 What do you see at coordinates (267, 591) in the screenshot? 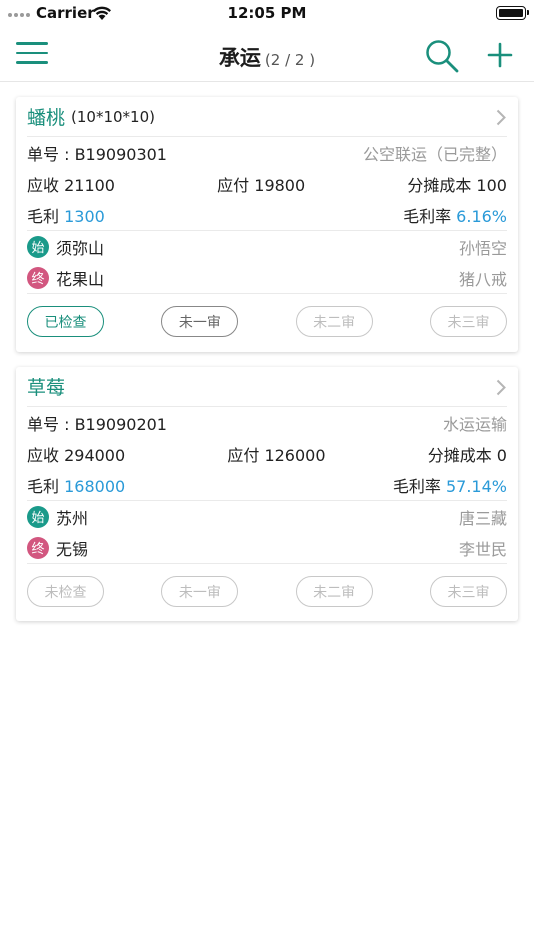
I see `review-buttons: 未检查 未一审 未二审 未三审` at bounding box center [267, 591].